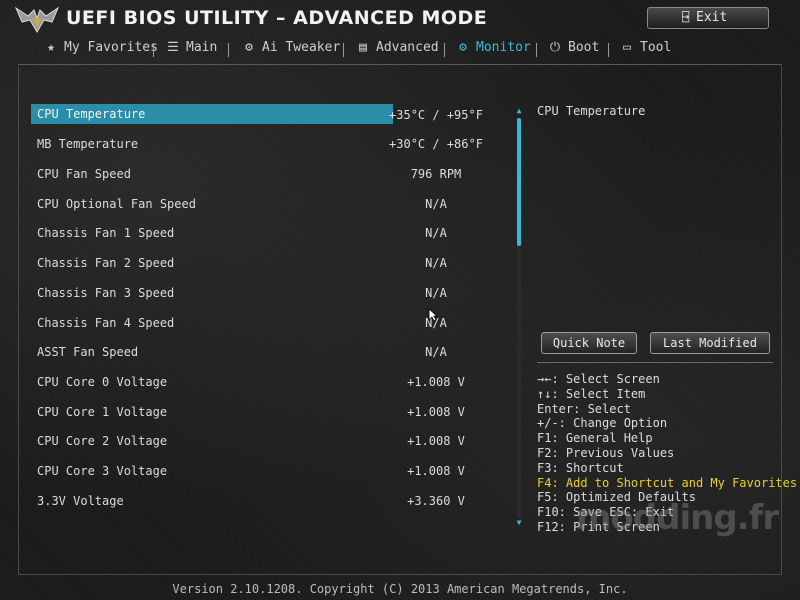 The image size is (800, 600). What do you see at coordinates (436, 115) in the screenshot?
I see `item-value: +35°C / +95°F` at bounding box center [436, 115].